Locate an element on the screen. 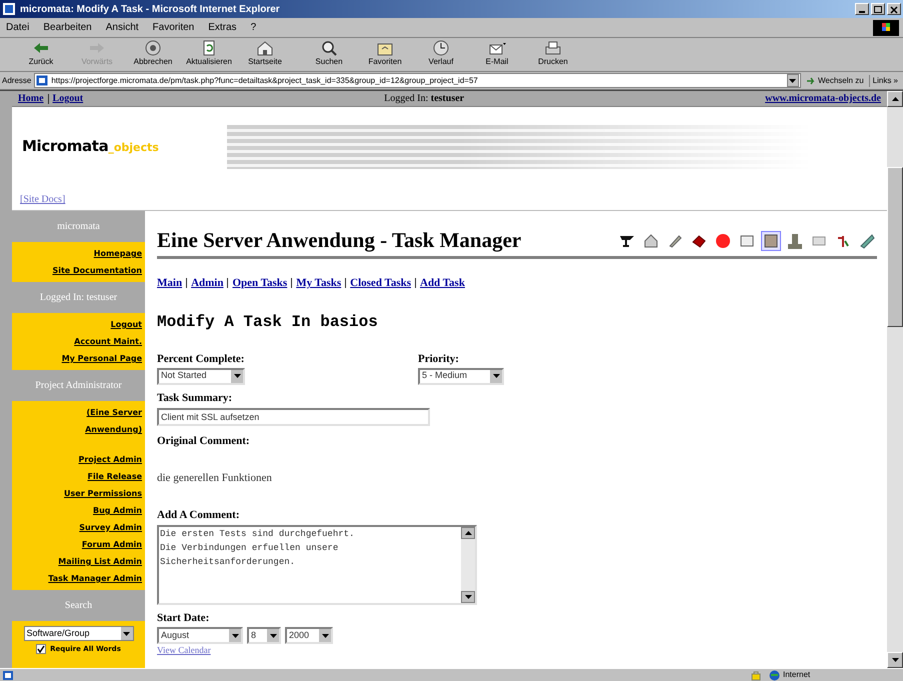 The height and width of the screenshot is (681, 903). textarea-text: Die ersten Tests sind durchgefuehrt. Die Verbindungen erfuellen unsere Sicherheitsanforderungen. is located at coordinates (257, 548).